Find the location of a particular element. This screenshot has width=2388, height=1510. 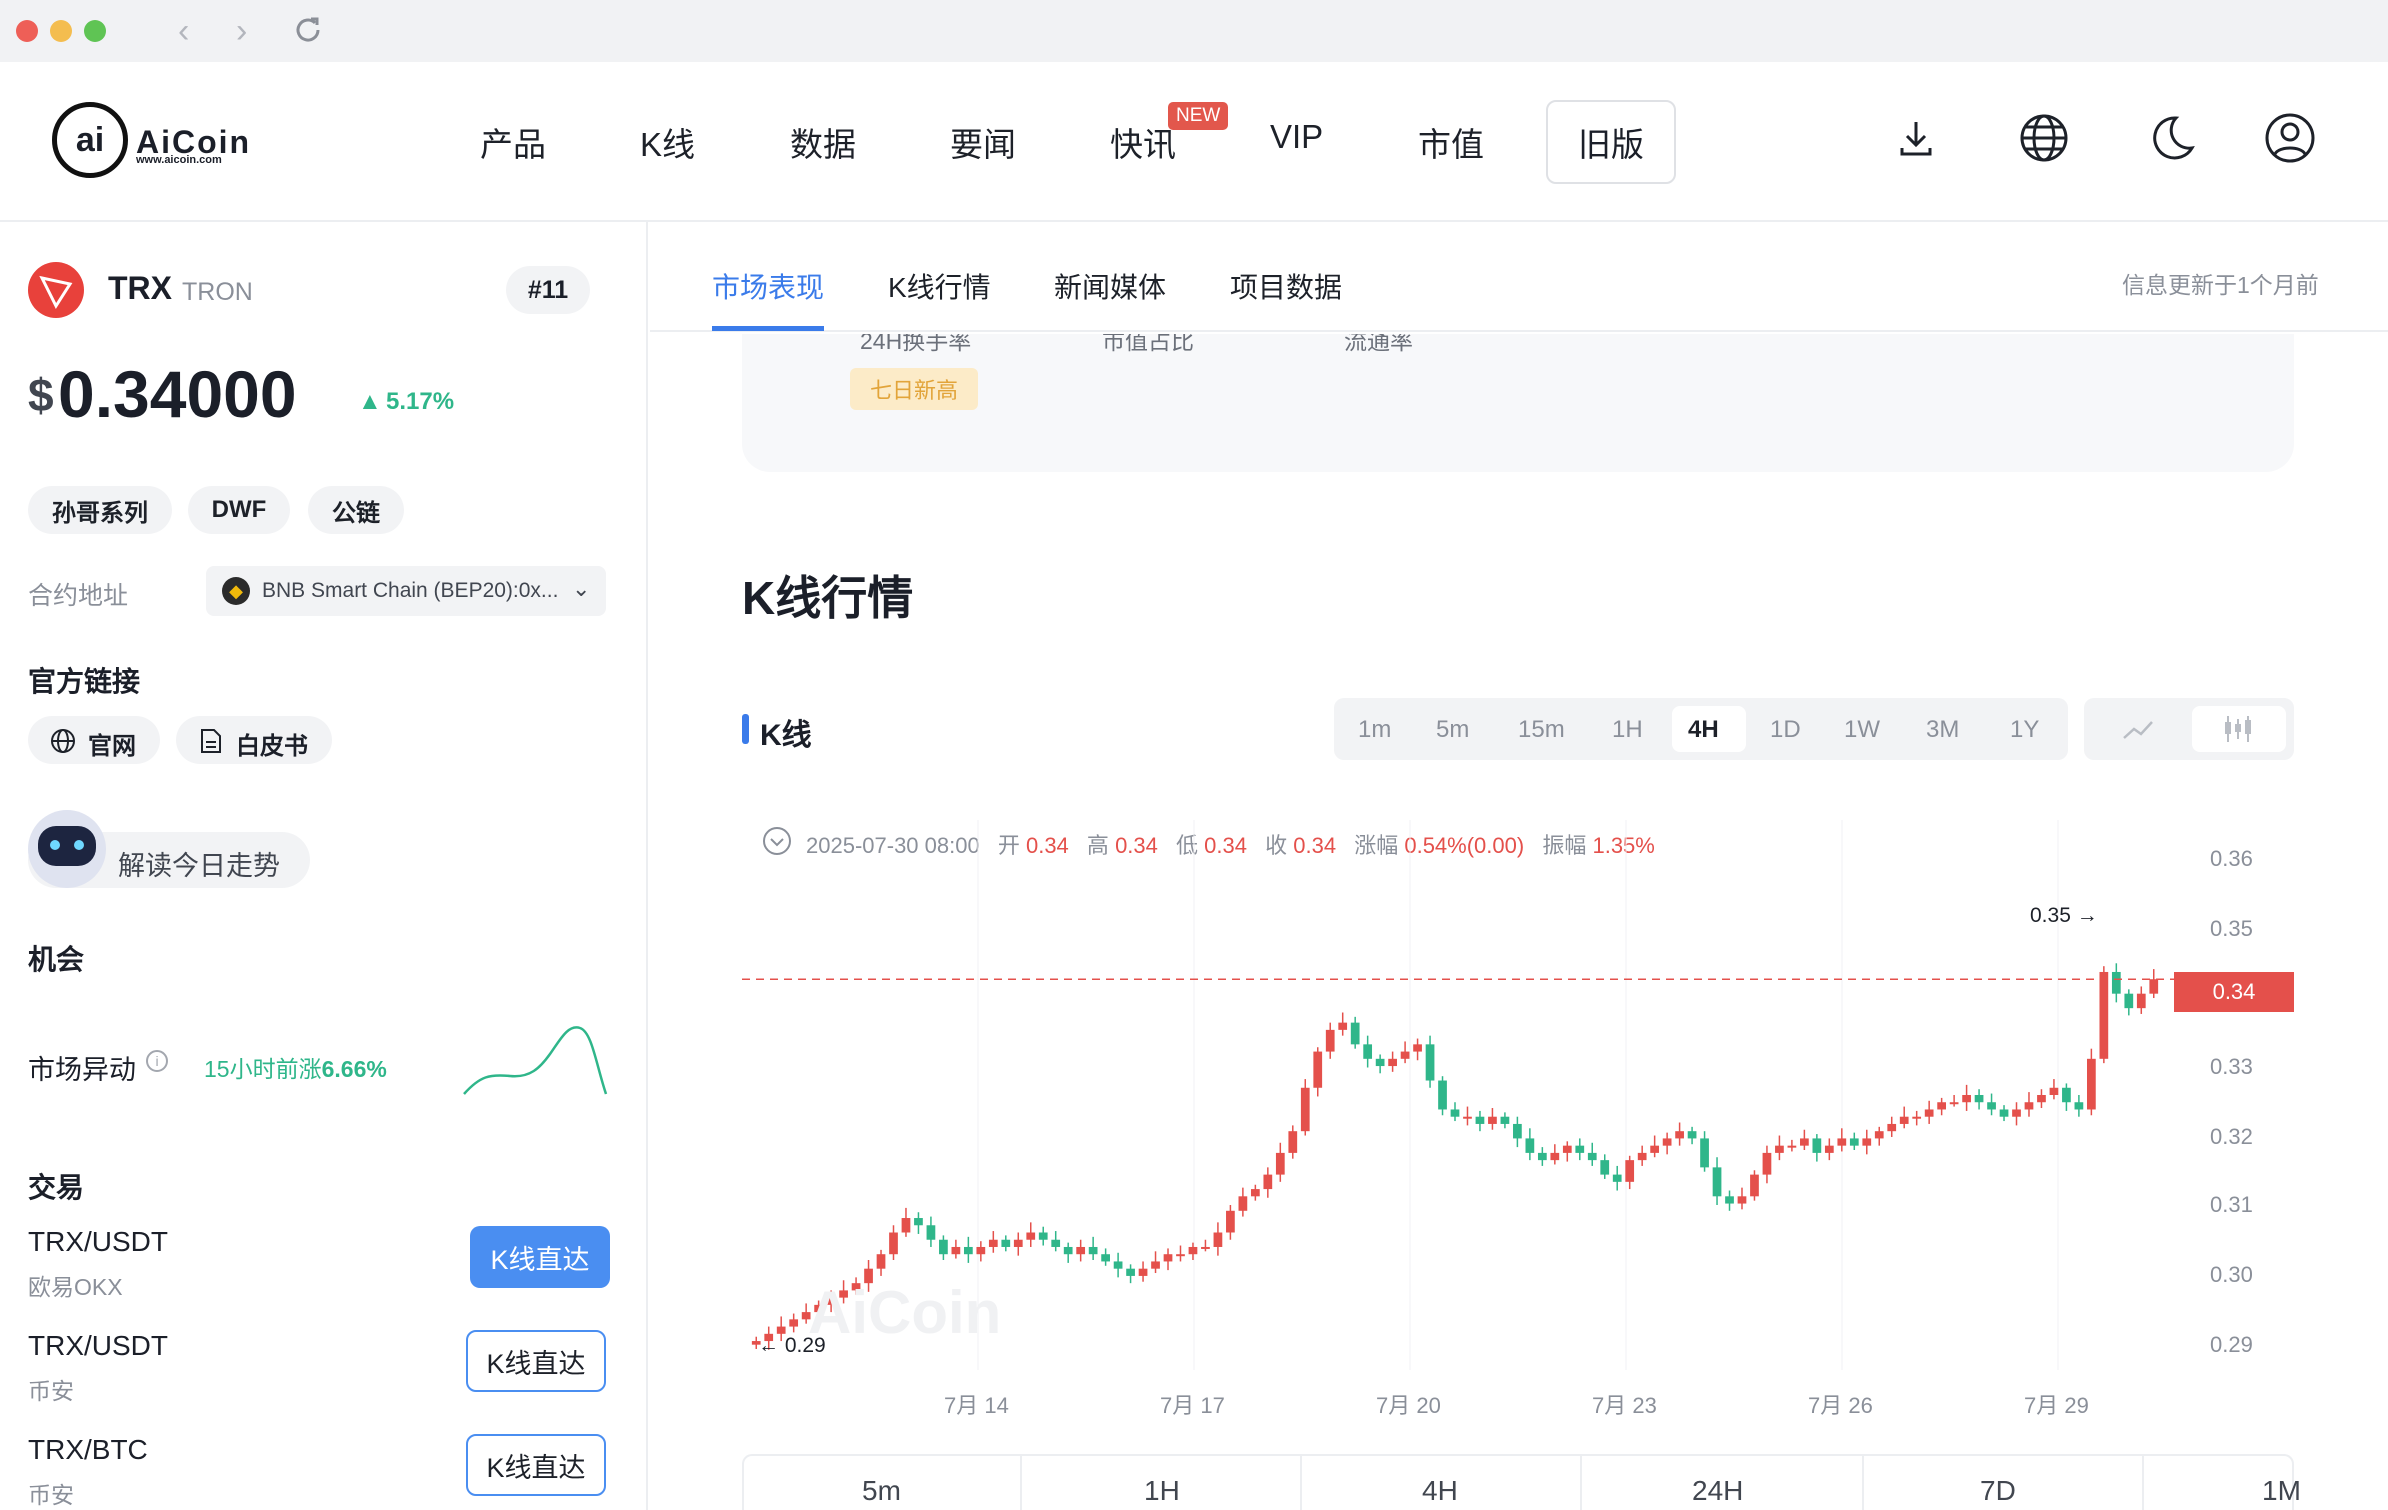

logo-url: www.aicoin.com is located at coordinates (179, 160).